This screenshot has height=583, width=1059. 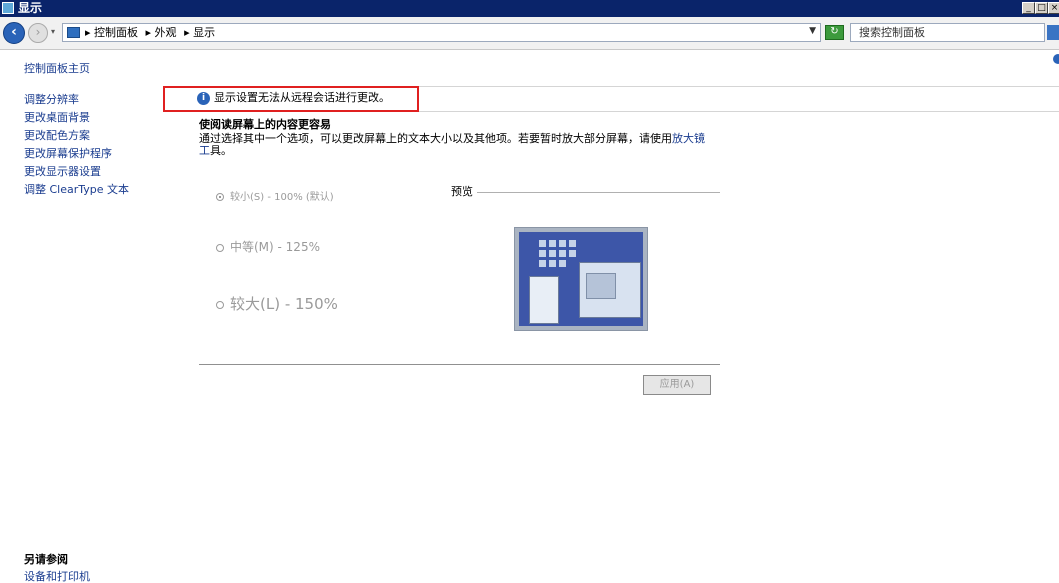 What do you see at coordinates (834, 32) in the screenshot?
I see `refresh-icon: ↻` at bounding box center [834, 32].